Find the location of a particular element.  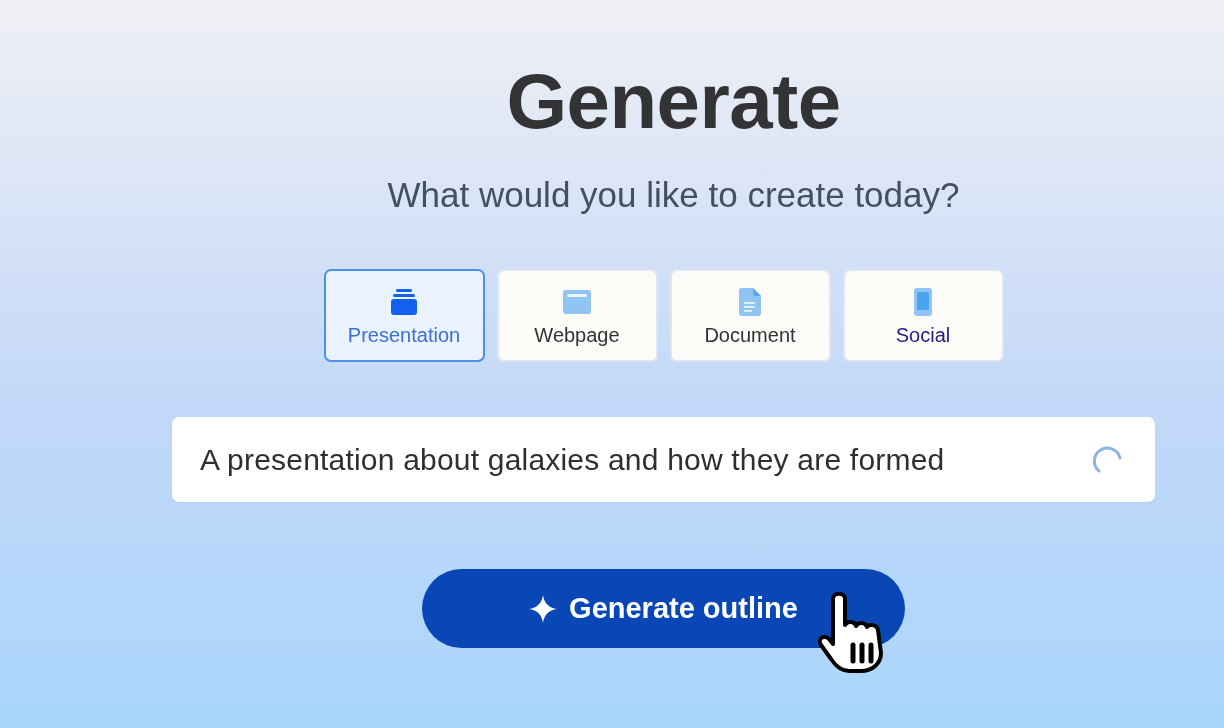

browser-window-icon is located at coordinates (577, 302).